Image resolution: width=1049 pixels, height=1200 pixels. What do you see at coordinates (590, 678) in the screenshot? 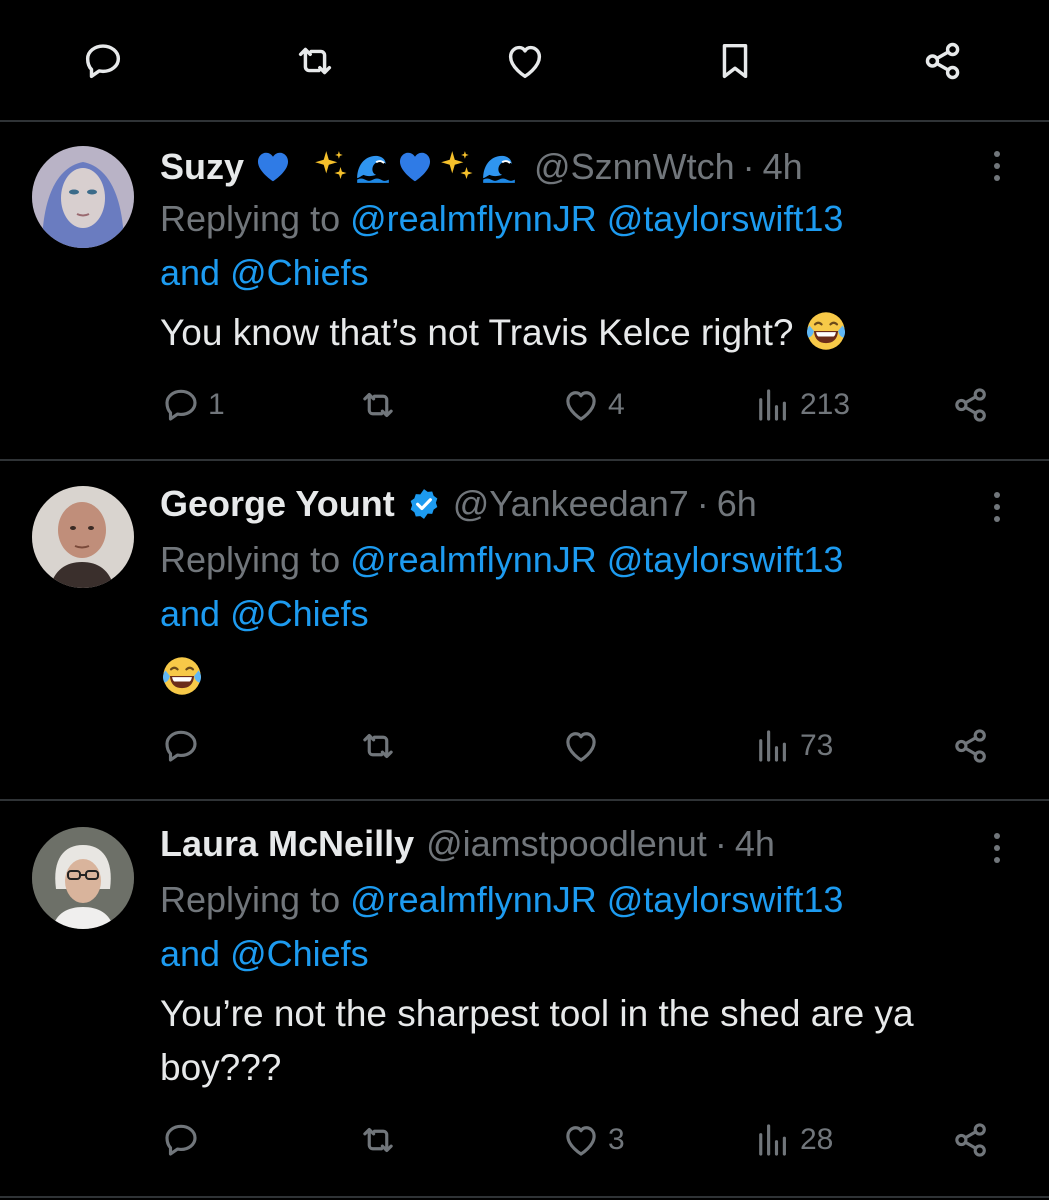
I see `tweet-text` at bounding box center [590, 678].